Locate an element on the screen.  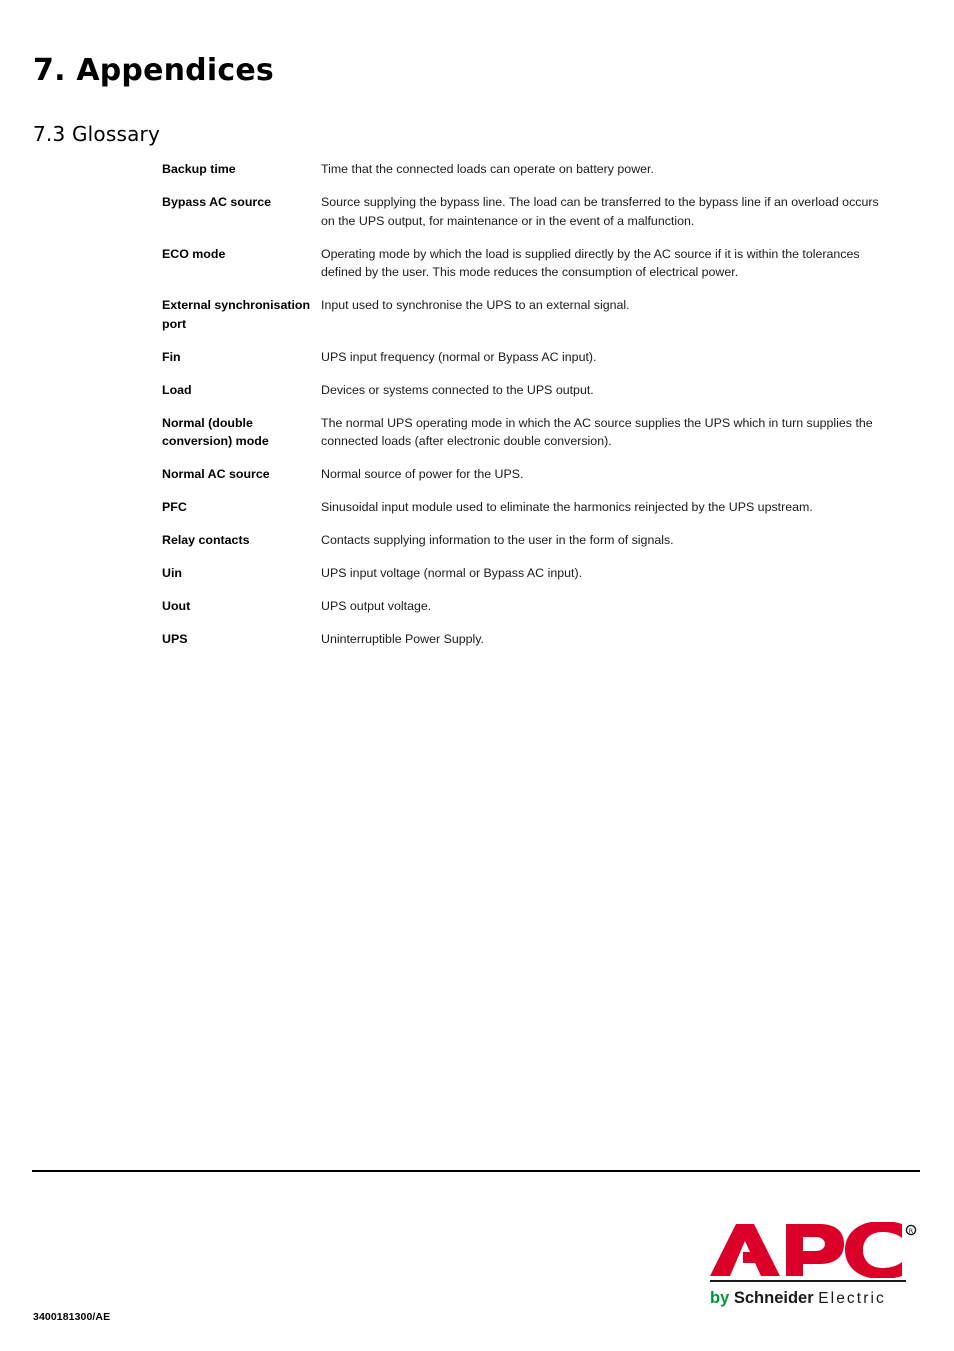
logo-electric-text: Electric is located at coordinates (852, 1298).